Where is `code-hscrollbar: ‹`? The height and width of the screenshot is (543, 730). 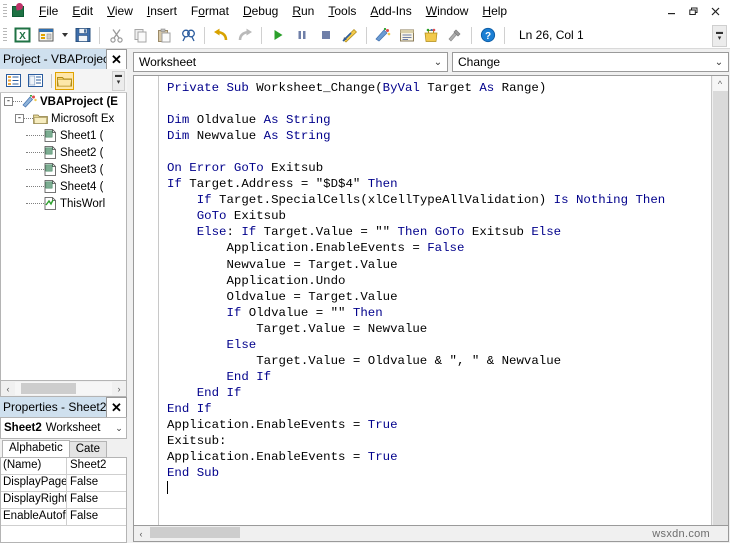 code-hscrollbar: ‹ is located at coordinates (431, 533).